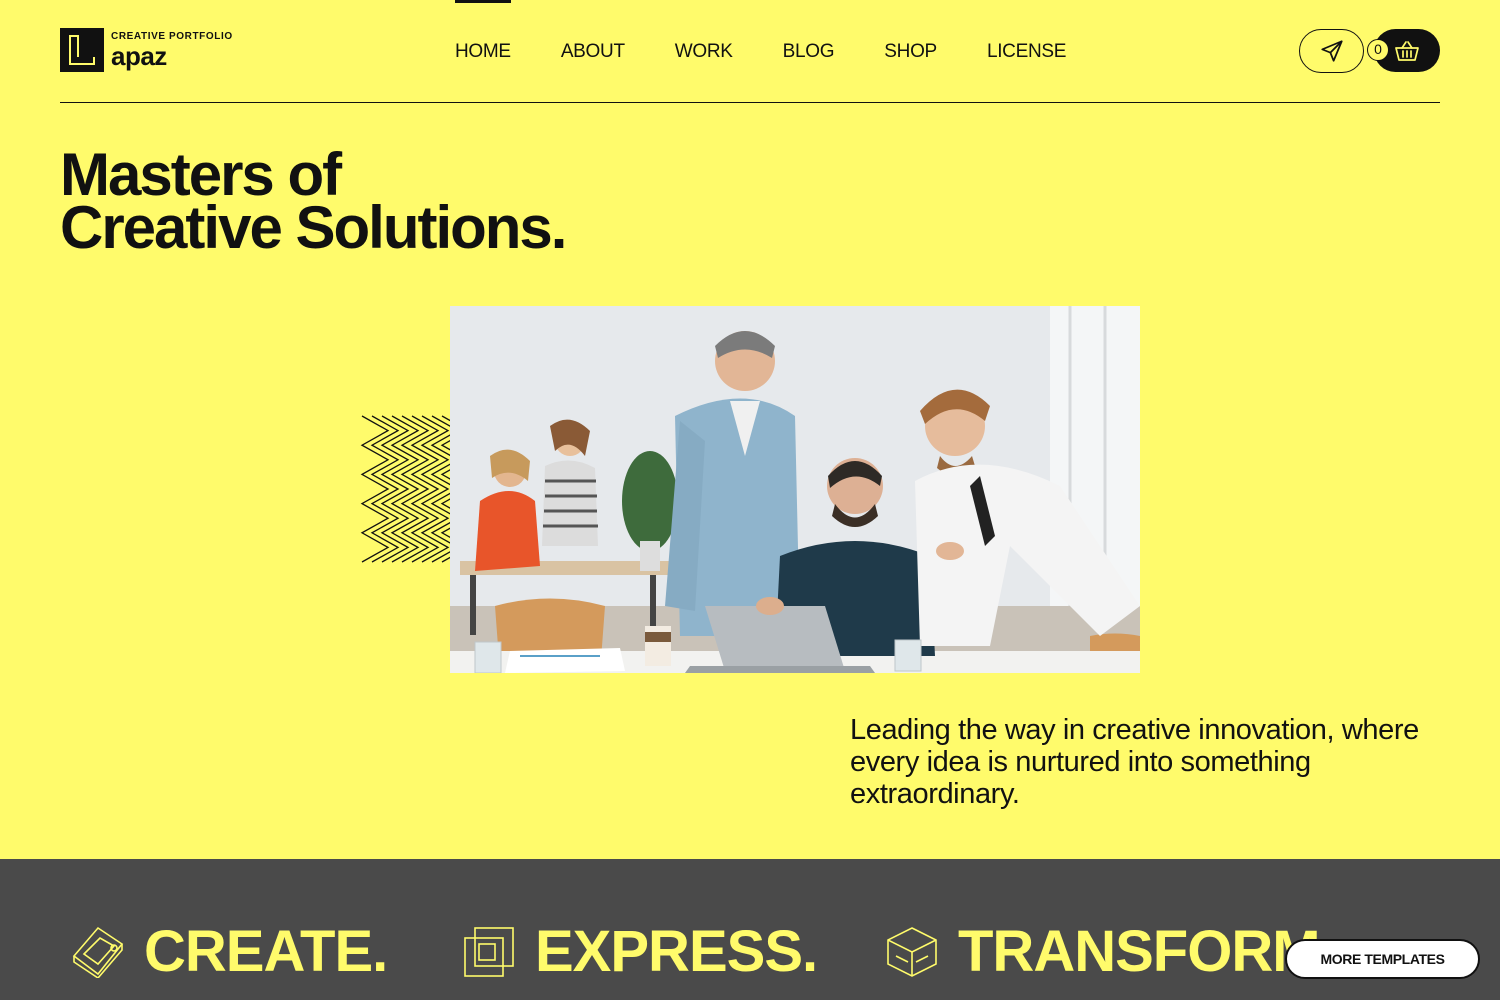 The width and height of the screenshot is (1500, 1000). Describe the element at coordinates (593, 51) in the screenshot. I see `nav-item-about: ABOUT` at that location.